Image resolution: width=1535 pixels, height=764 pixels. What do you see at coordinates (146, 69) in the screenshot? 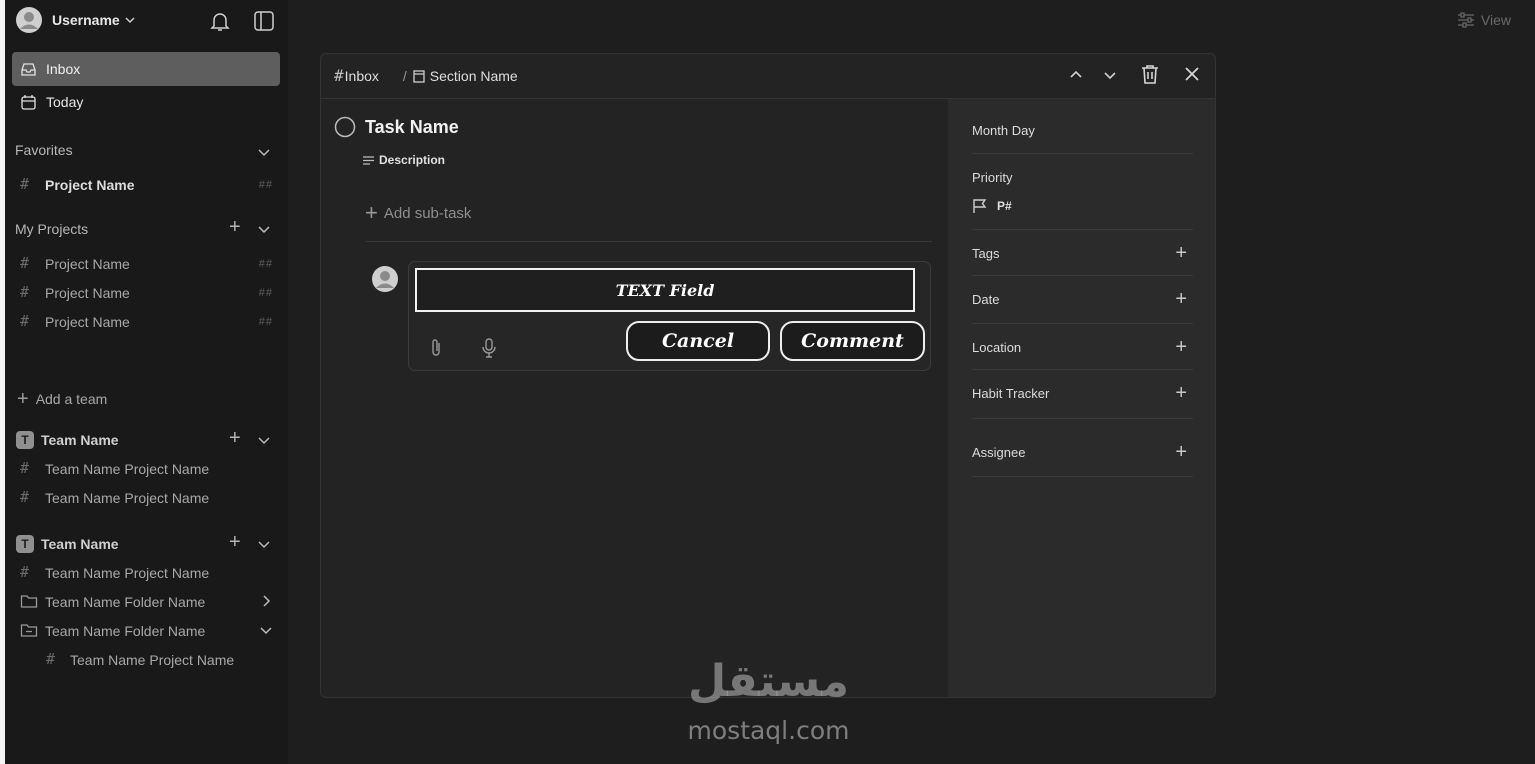
I see `sidebar-item-inbox: Inbox` at bounding box center [146, 69].